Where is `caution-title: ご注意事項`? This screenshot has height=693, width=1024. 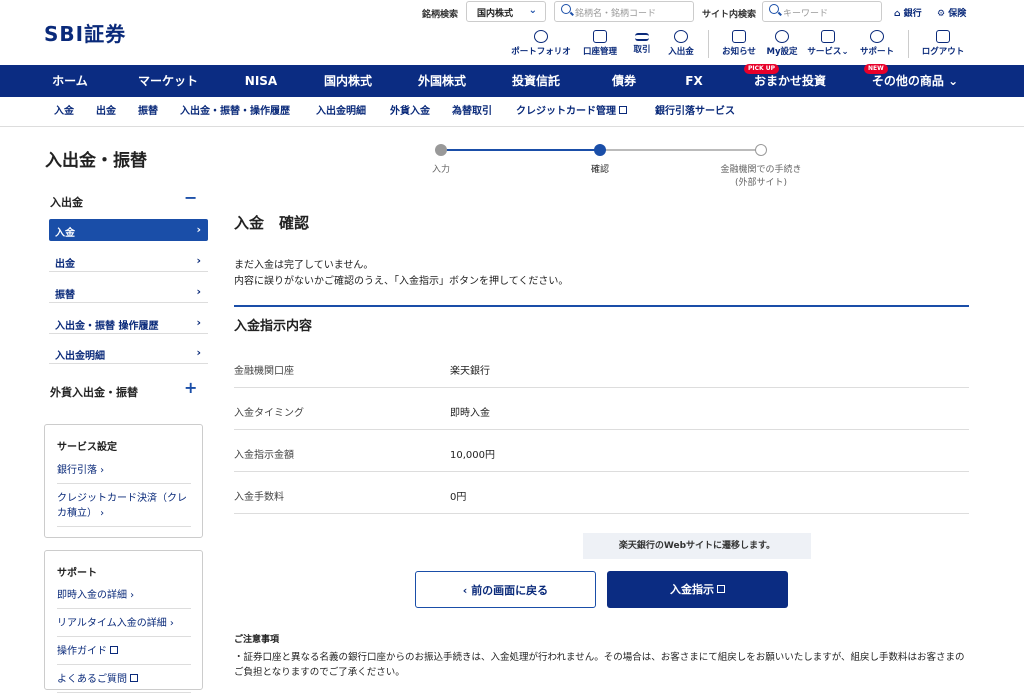
caution-title: ご注意事項 is located at coordinates (257, 640).